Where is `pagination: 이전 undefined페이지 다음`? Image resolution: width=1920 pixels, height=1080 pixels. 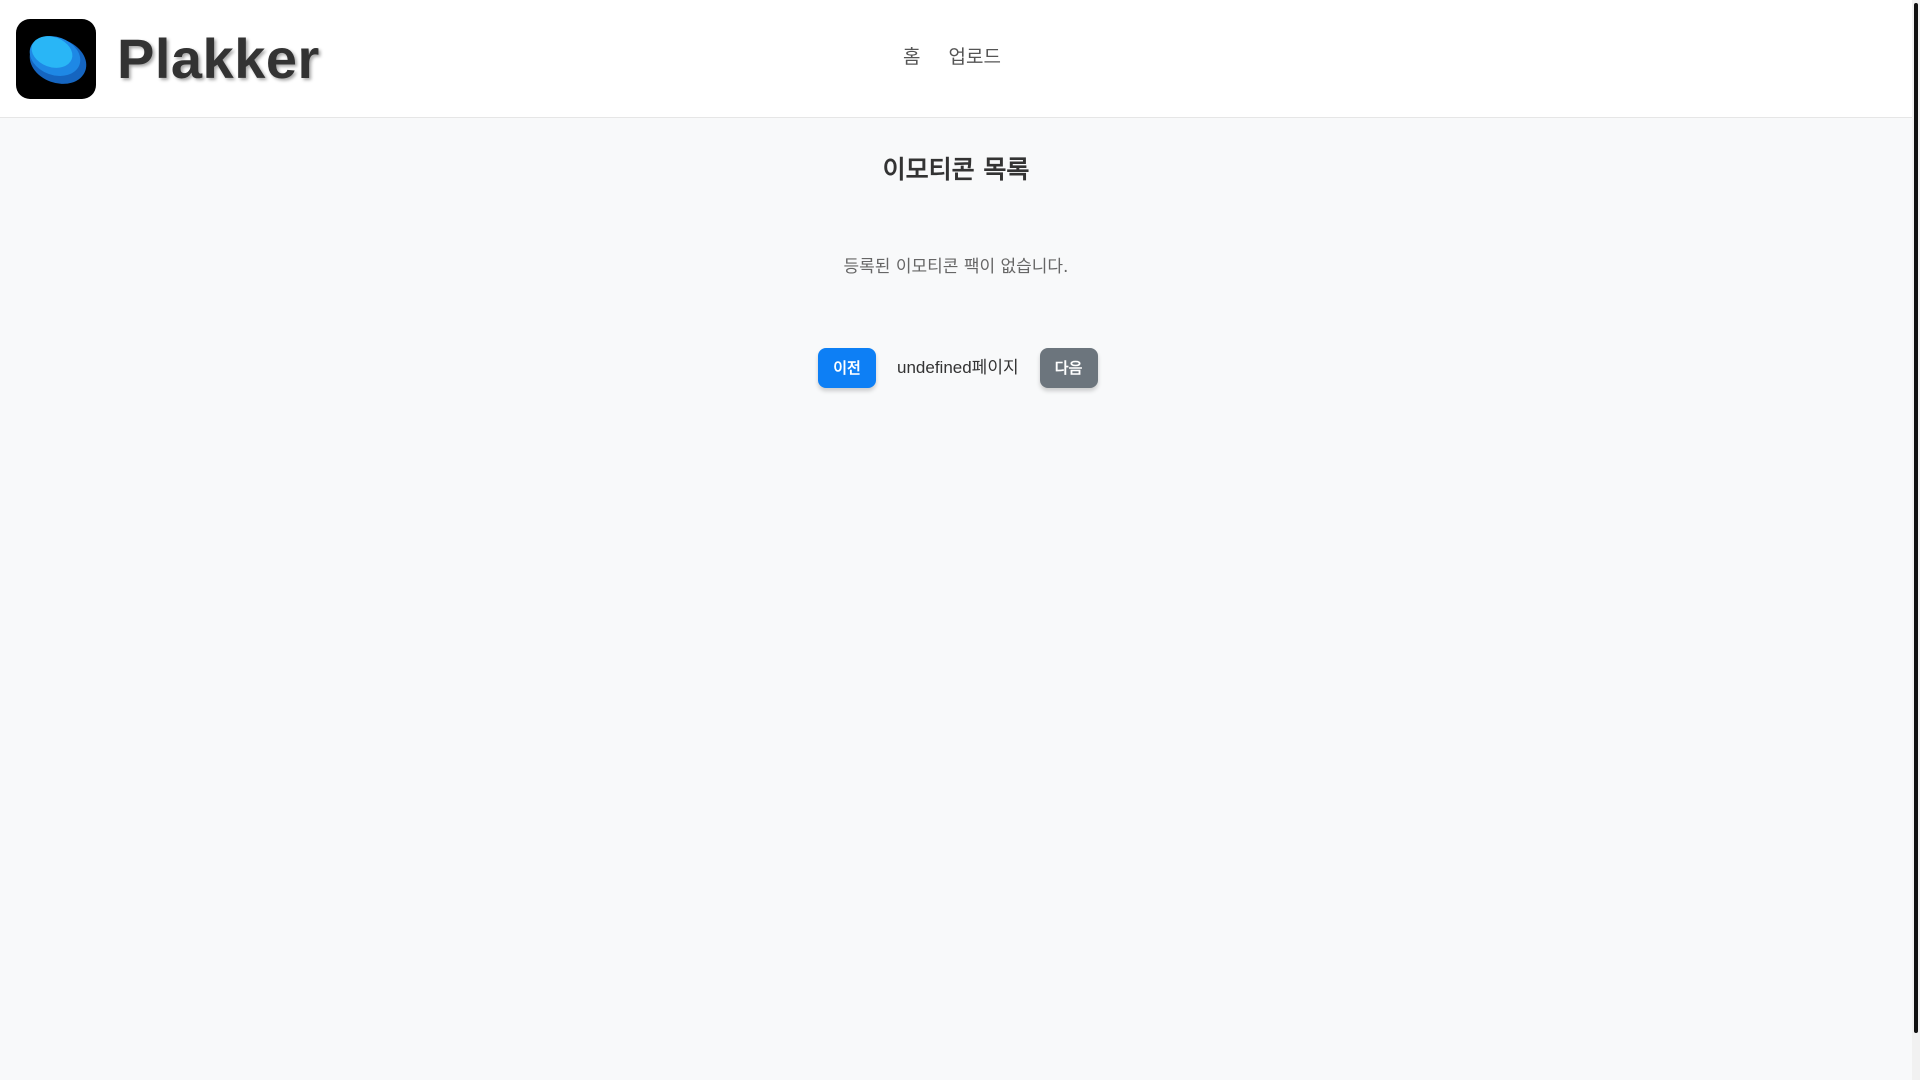
pagination: 이전 undefined페이지 다음 is located at coordinates (958, 368).